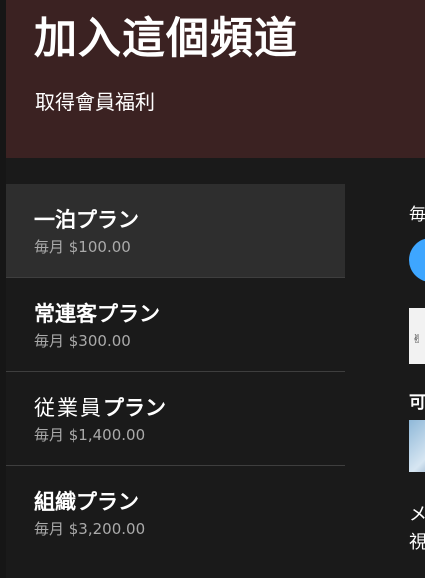  Describe the element at coordinates (417, 403) in the screenshot. I see `available-perks-heading: 可` at that location.